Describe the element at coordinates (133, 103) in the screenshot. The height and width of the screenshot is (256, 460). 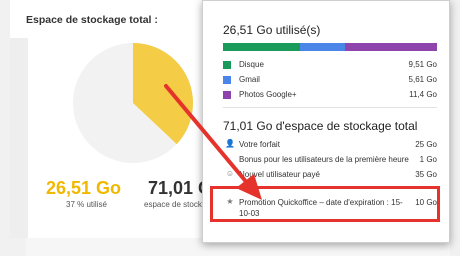
I see `storage-pie-chart` at that location.